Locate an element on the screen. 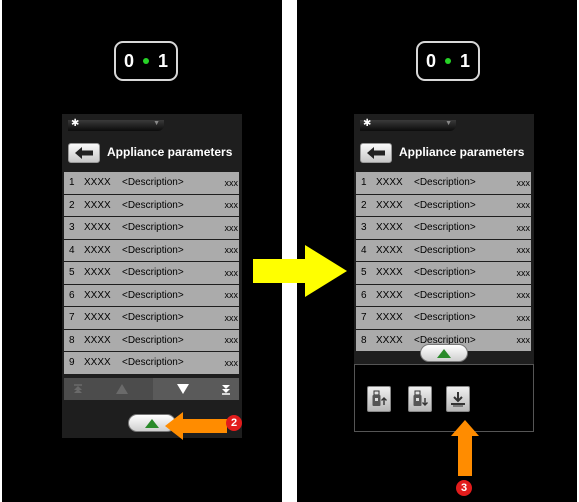  usb-drawer is located at coordinates (444, 398).